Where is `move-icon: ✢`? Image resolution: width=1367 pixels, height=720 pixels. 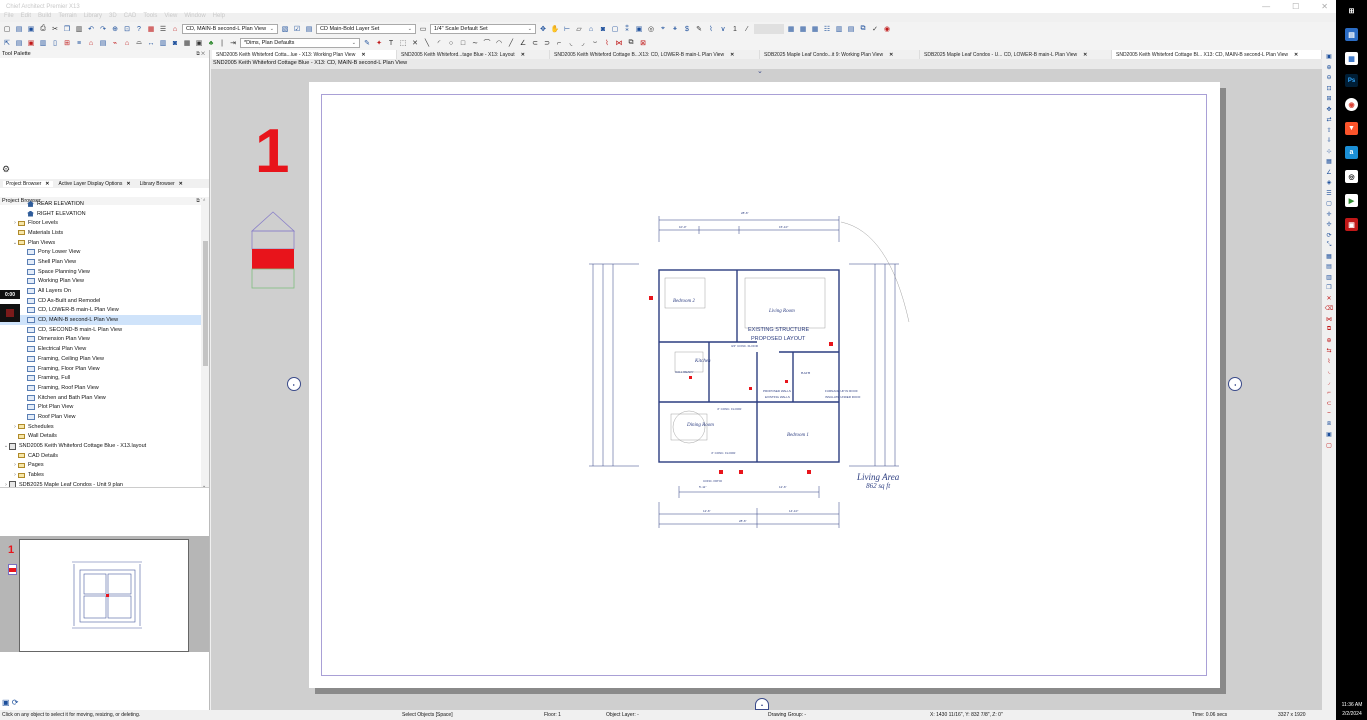 move-icon: ✢ is located at coordinates (1329, 224).